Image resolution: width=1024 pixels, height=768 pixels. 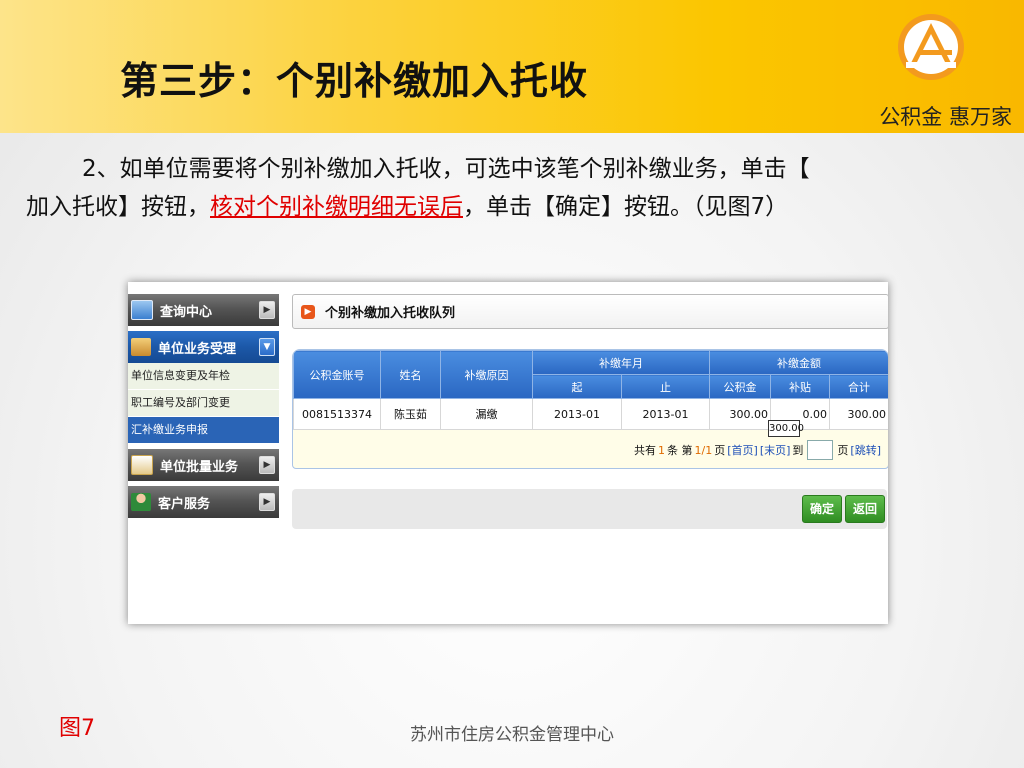 What do you see at coordinates (931, 47) in the screenshot?
I see `logo-icon` at bounding box center [931, 47].